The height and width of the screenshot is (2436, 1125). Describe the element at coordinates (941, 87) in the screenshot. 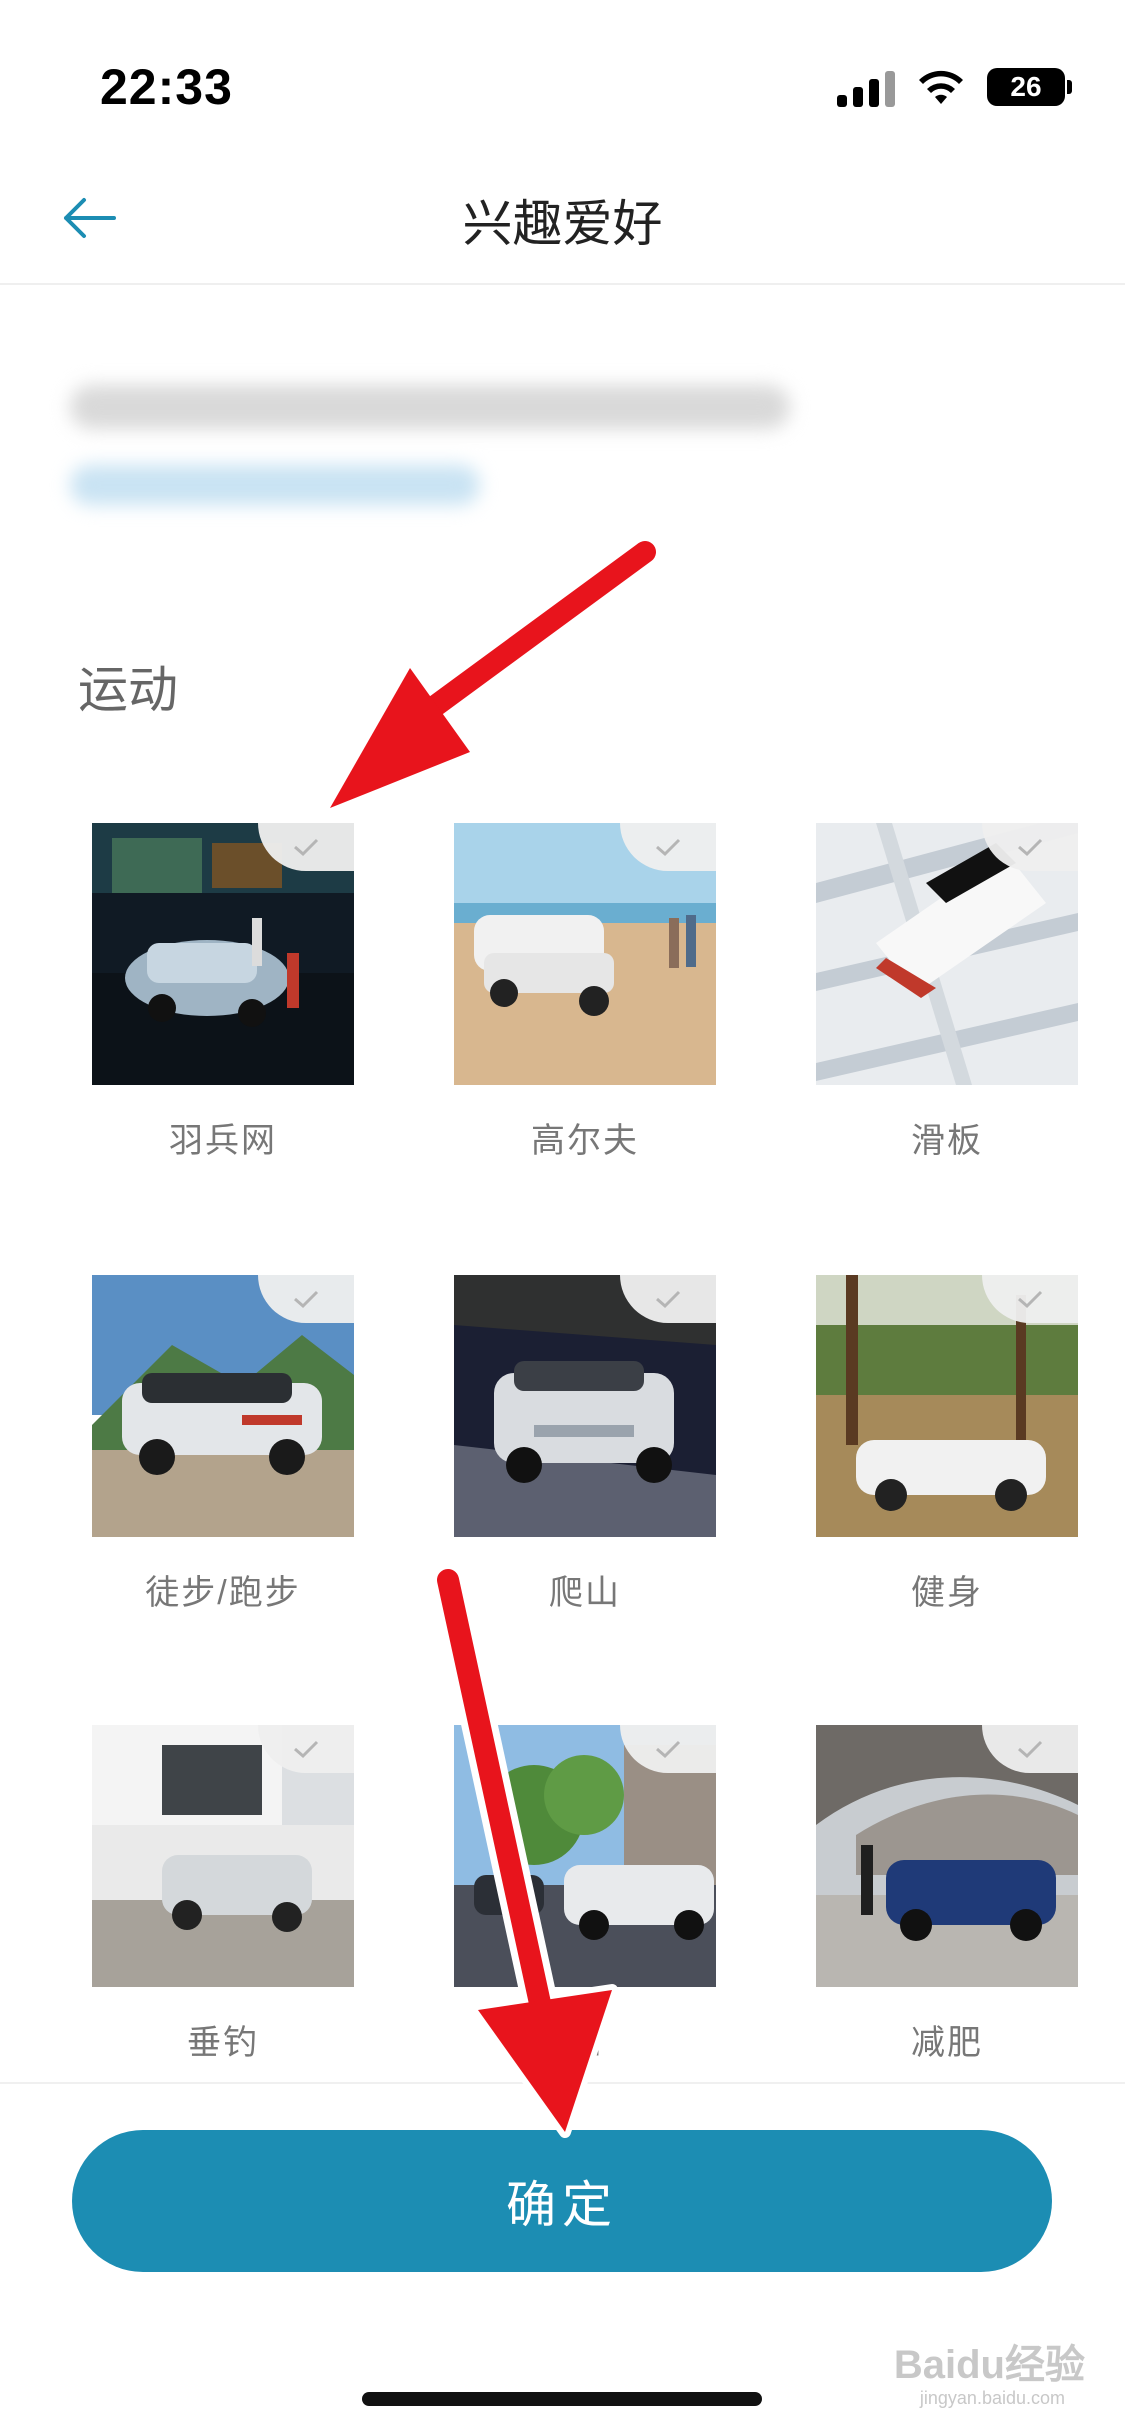

I see `wifi-icon` at that location.